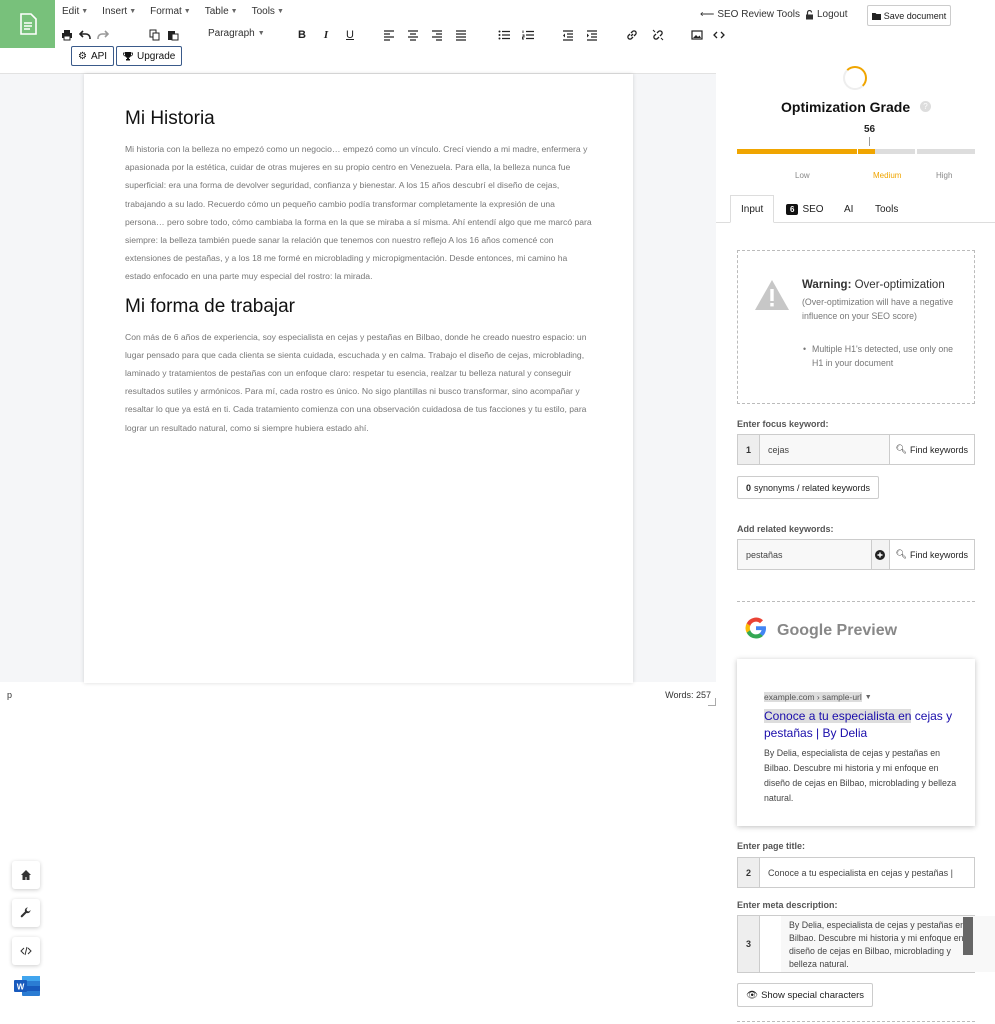 The width and height of the screenshot is (995, 1024). What do you see at coordinates (813, 995) in the screenshot?
I see `show-special-characters-label: Show special characters` at bounding box center [813, 995].